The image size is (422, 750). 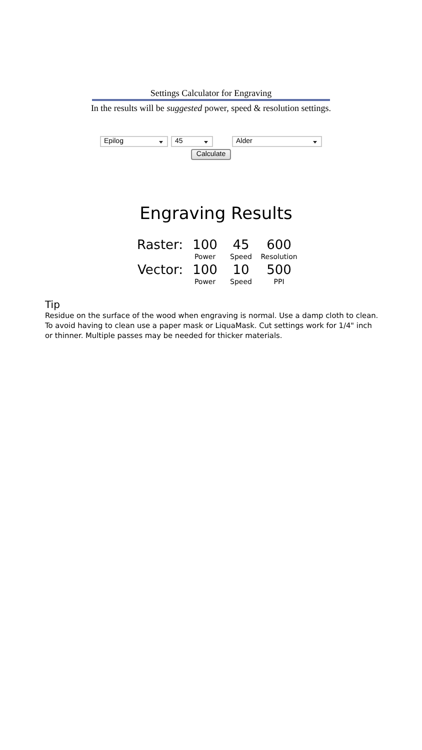 What do you see at coordinates (279, 270) in the screenshot?
I see `result-value: 500` at bounding box center [279, 270].